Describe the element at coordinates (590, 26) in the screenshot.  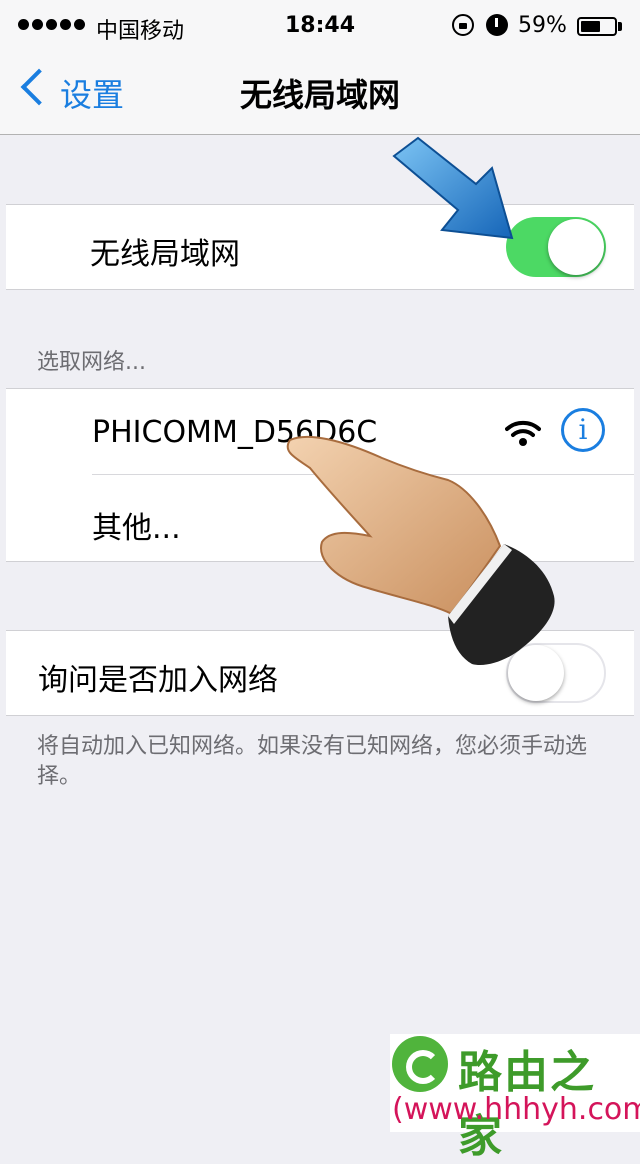
I see `battery-fill` at that location.